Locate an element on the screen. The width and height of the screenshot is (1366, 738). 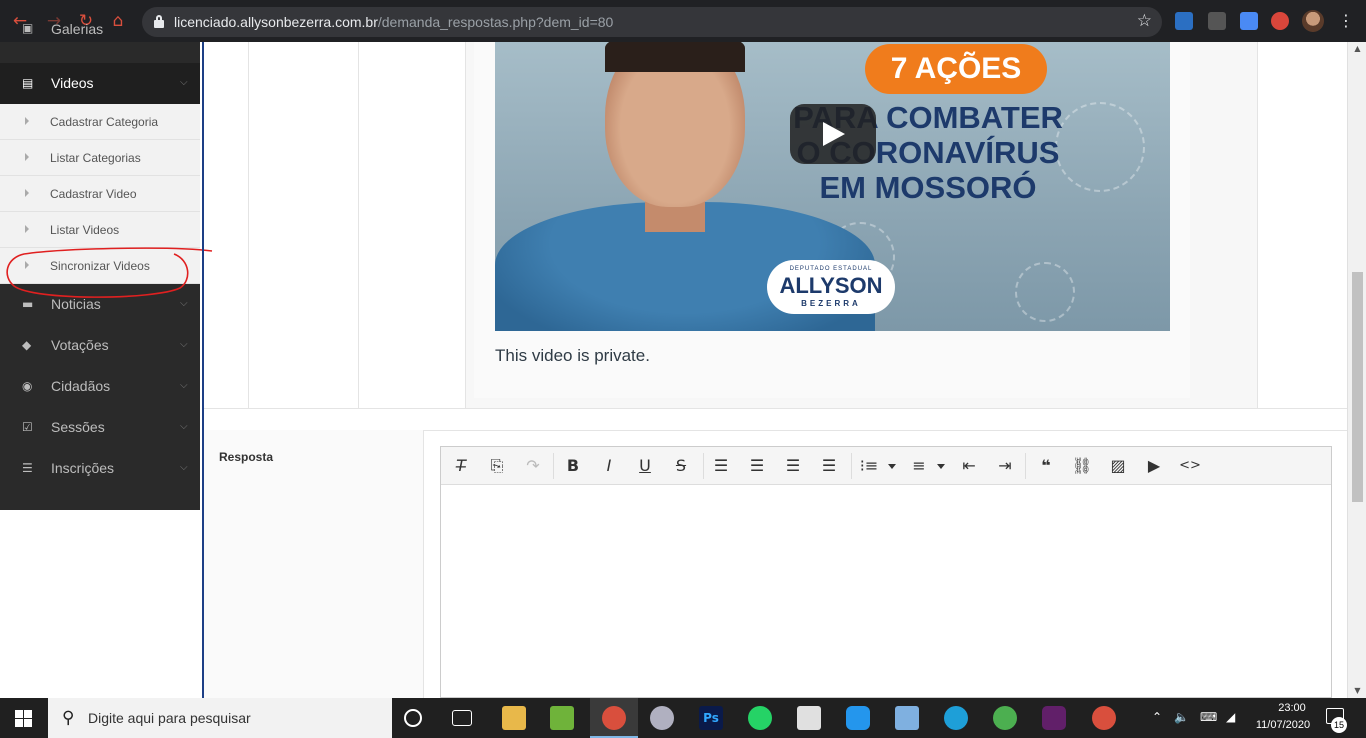
tags-icon: ◆ is located at coordinates (27, 345).